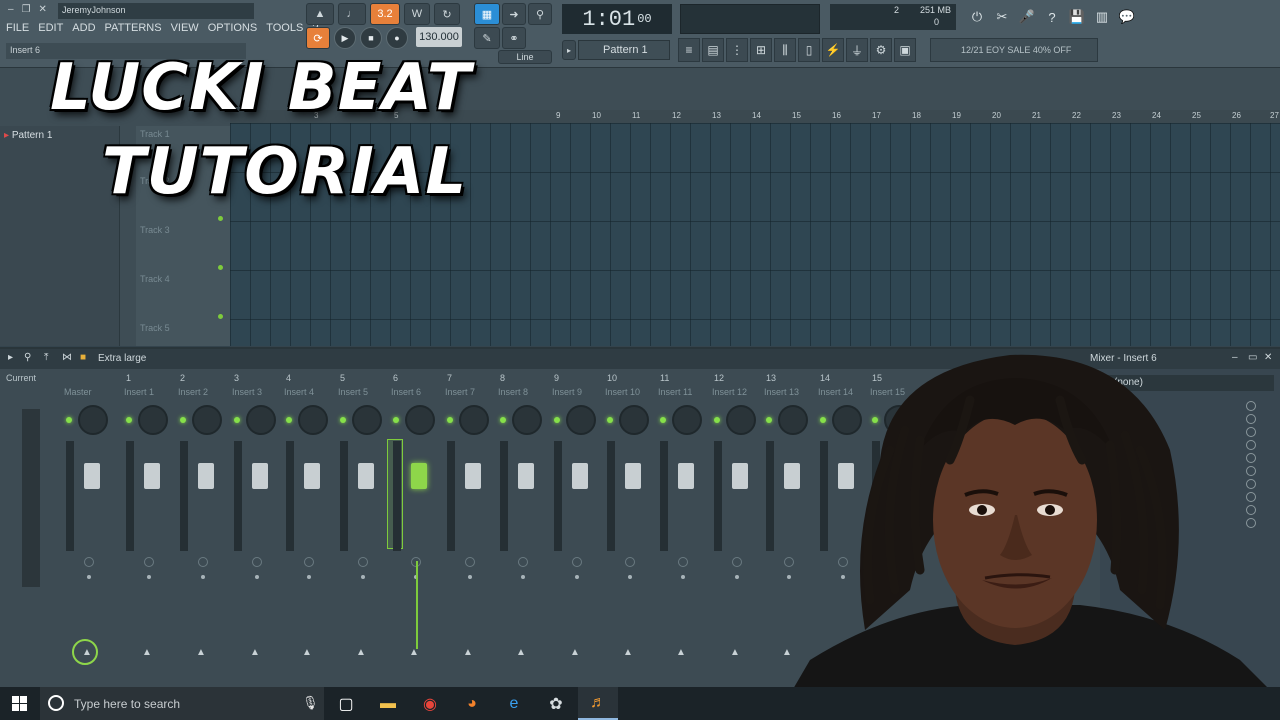 The width and height of the screenshot is (1280, 720). Describe the element at coordinates (78, 392) in the screenshot. I see `strip-name: Master` at that location.